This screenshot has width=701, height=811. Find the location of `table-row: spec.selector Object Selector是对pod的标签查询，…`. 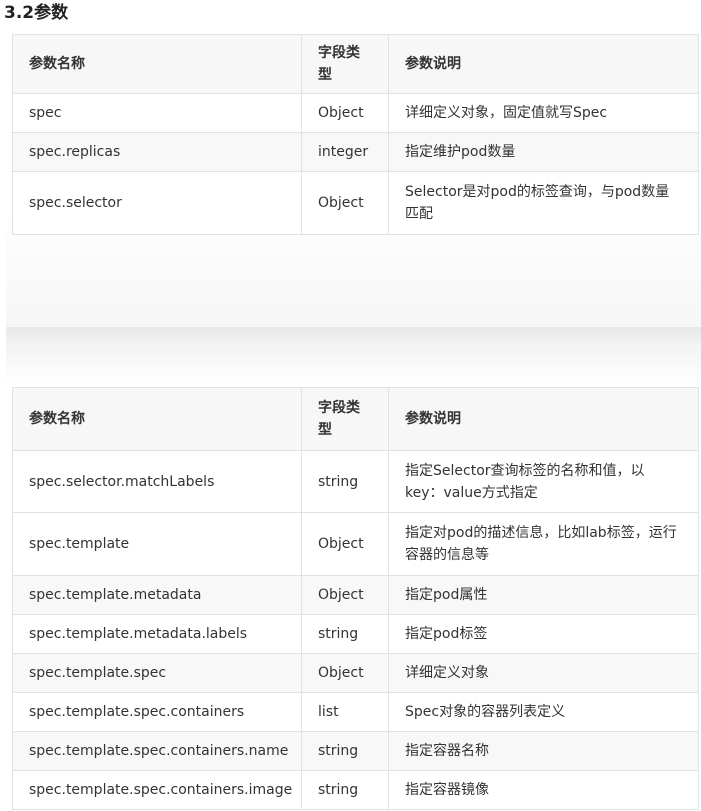

table-row: spec.selector Object Selector是对pod的标签查询，… is located at coordinates (355, 203).